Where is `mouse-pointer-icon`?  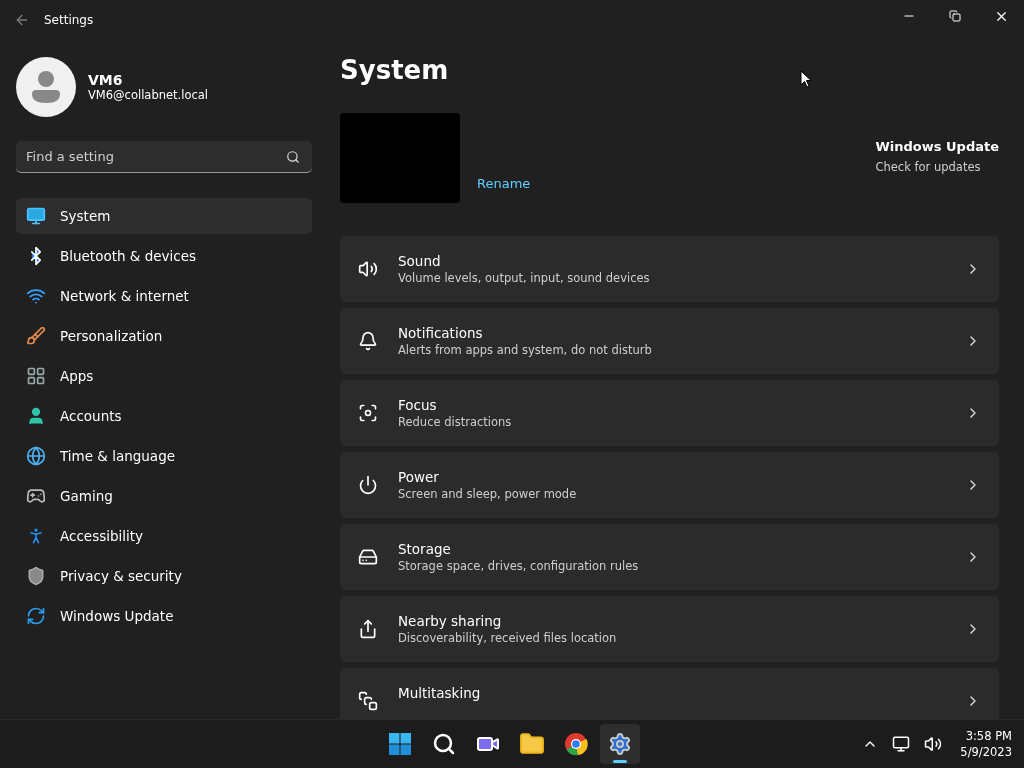 mouse-pointer-icon is located at coordinates (806, 79).